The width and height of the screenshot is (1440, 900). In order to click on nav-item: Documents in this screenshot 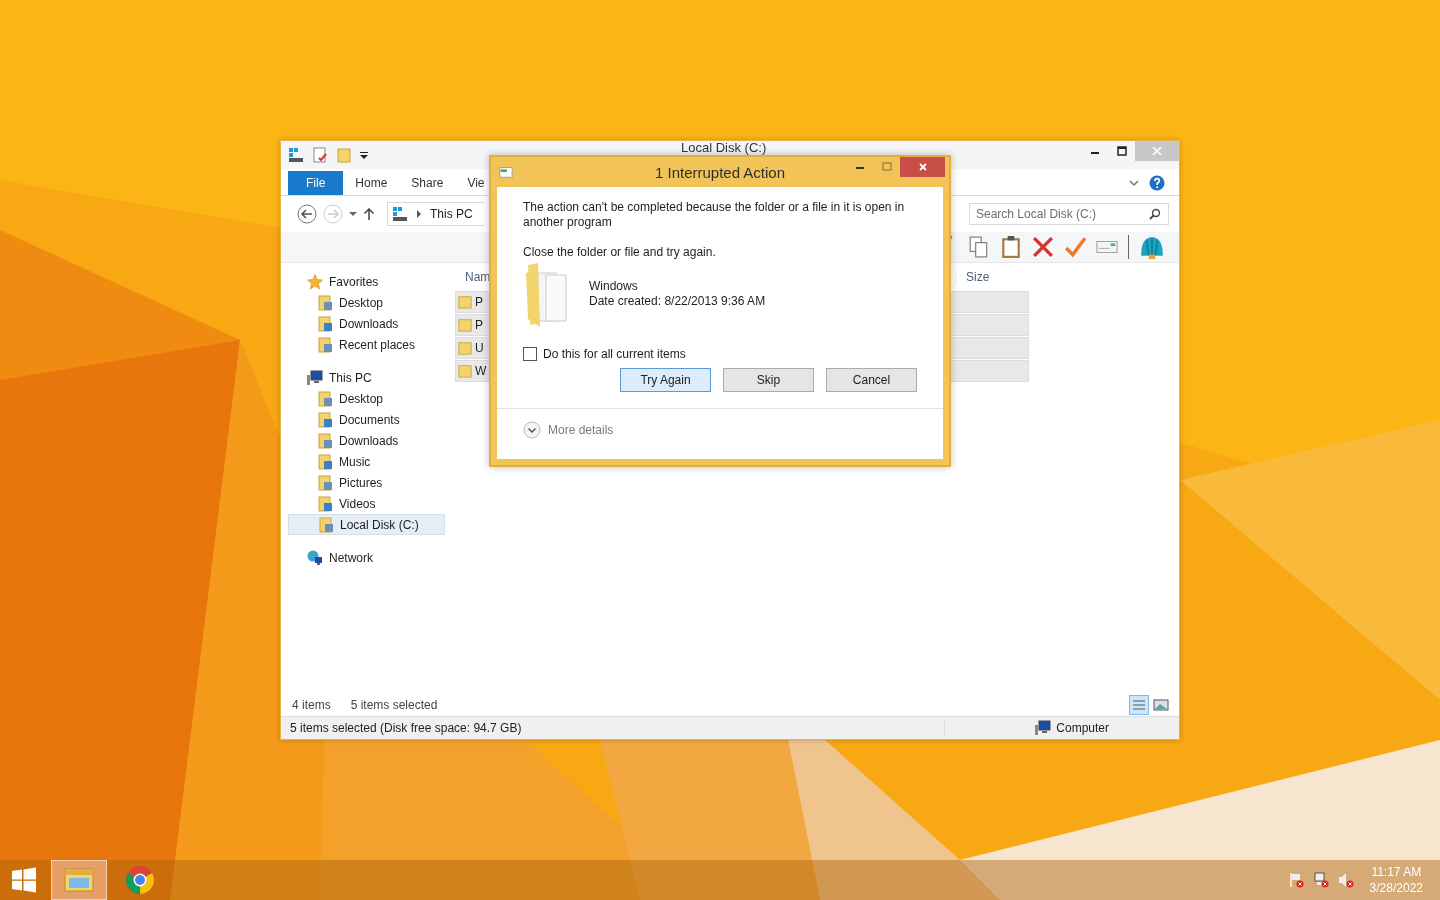, I will do `click(366, 419)`.